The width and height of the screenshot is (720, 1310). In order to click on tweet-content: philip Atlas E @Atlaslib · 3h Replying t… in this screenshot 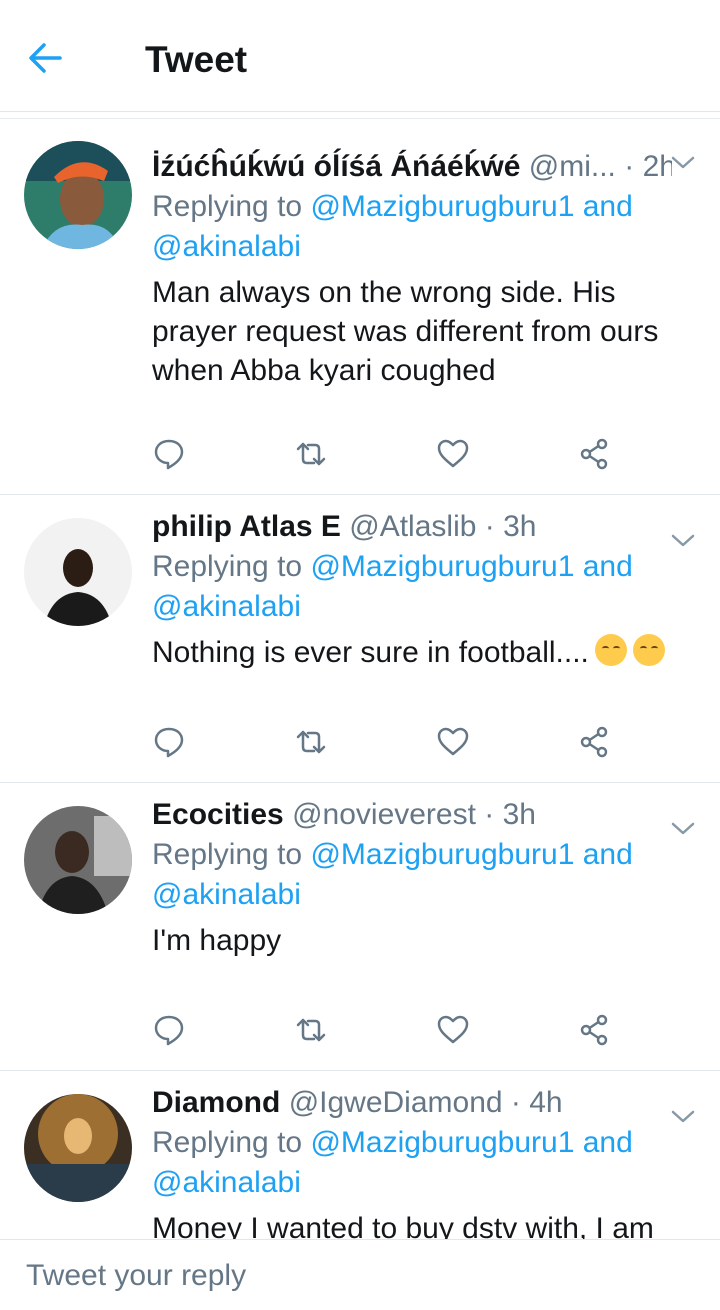, I will do `click(426, 589)`.